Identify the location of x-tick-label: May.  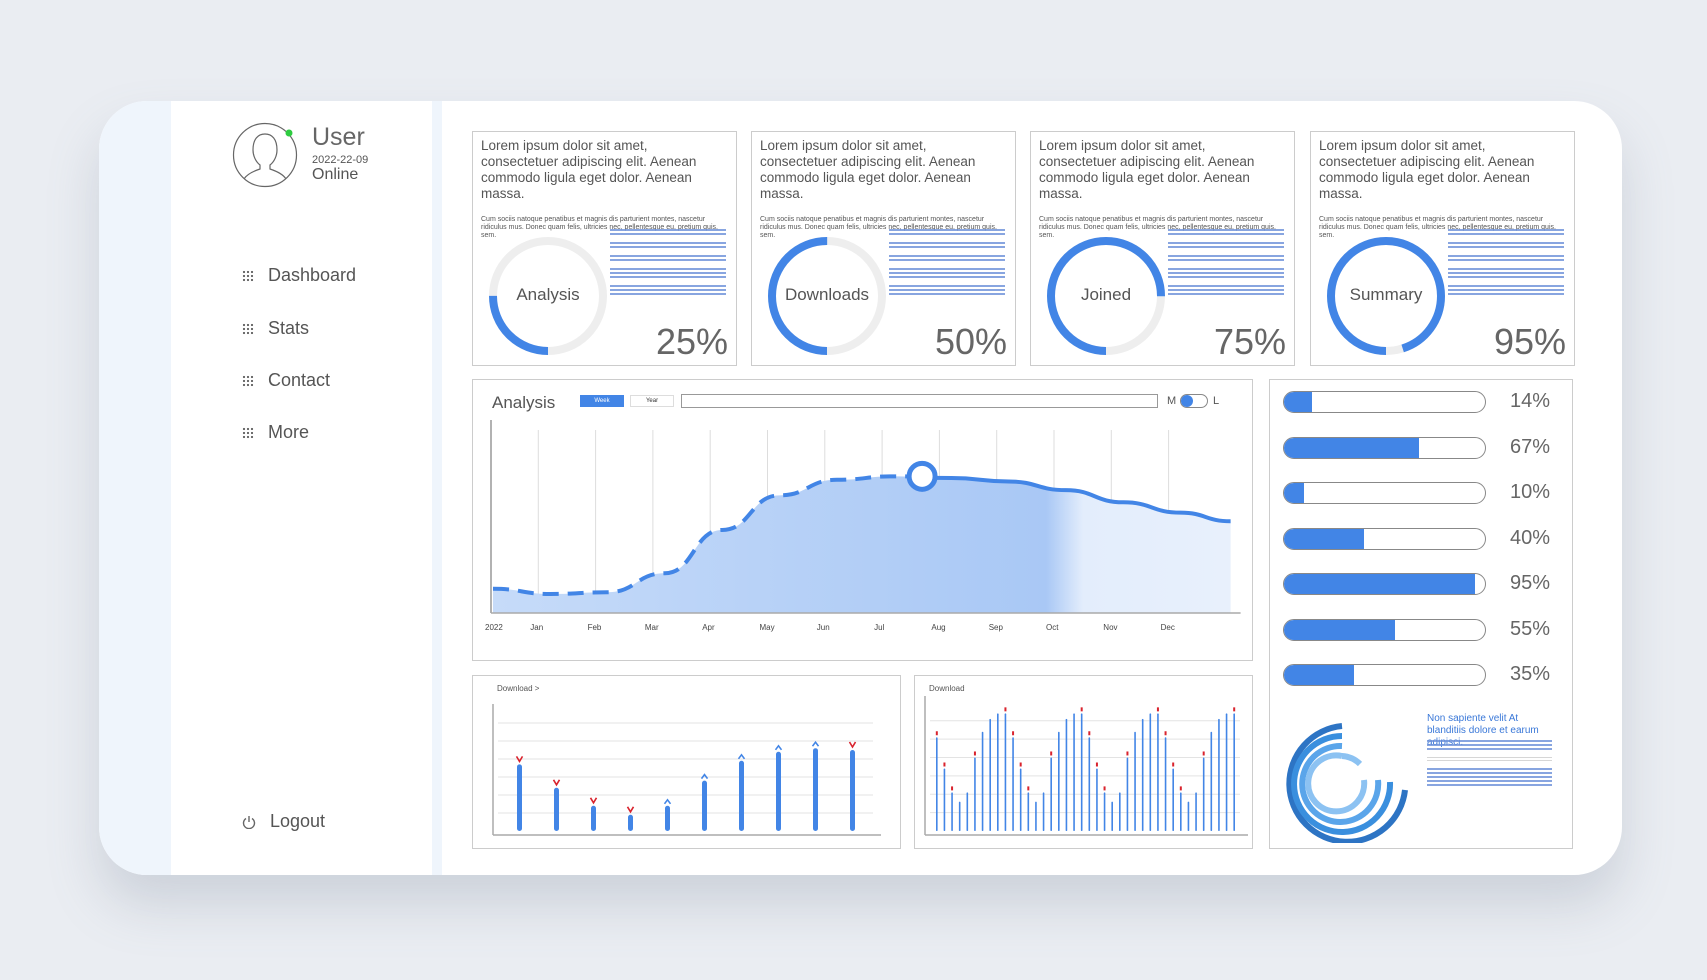
(767, 627).